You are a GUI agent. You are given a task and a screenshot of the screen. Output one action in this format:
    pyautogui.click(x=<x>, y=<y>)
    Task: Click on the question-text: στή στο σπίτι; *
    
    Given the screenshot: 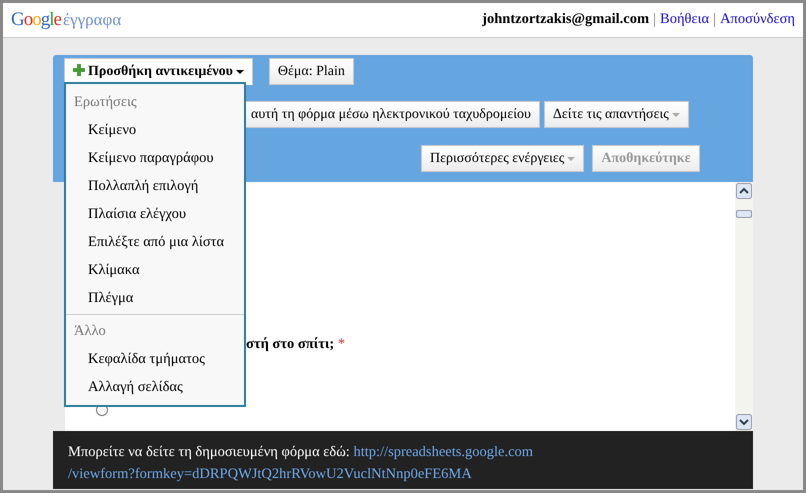 What is the action you would take?
    pyautogui.click(x=296, y=344)
    